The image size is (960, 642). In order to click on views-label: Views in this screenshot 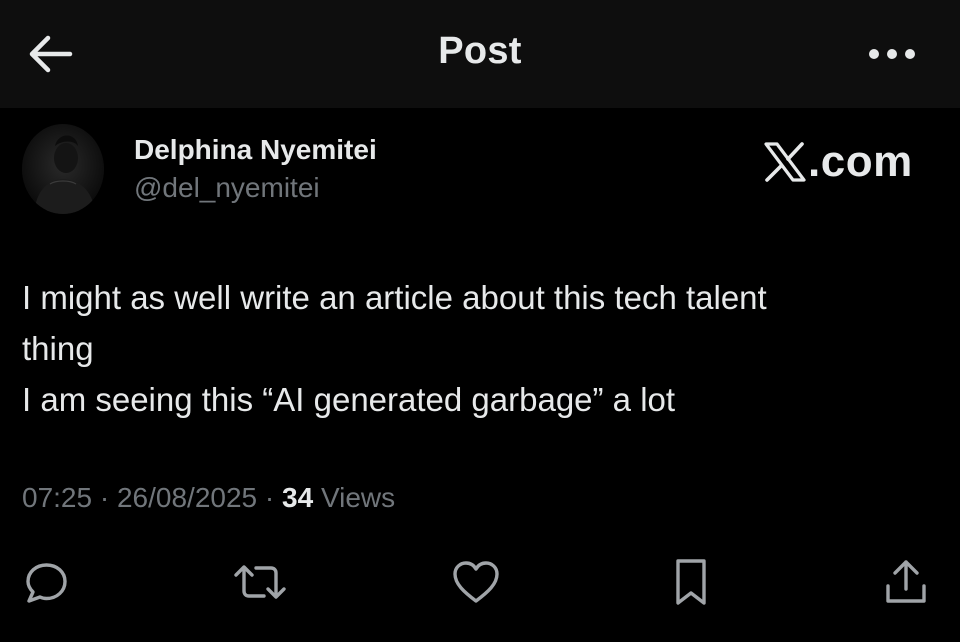, I will do `click(358, 497)`.